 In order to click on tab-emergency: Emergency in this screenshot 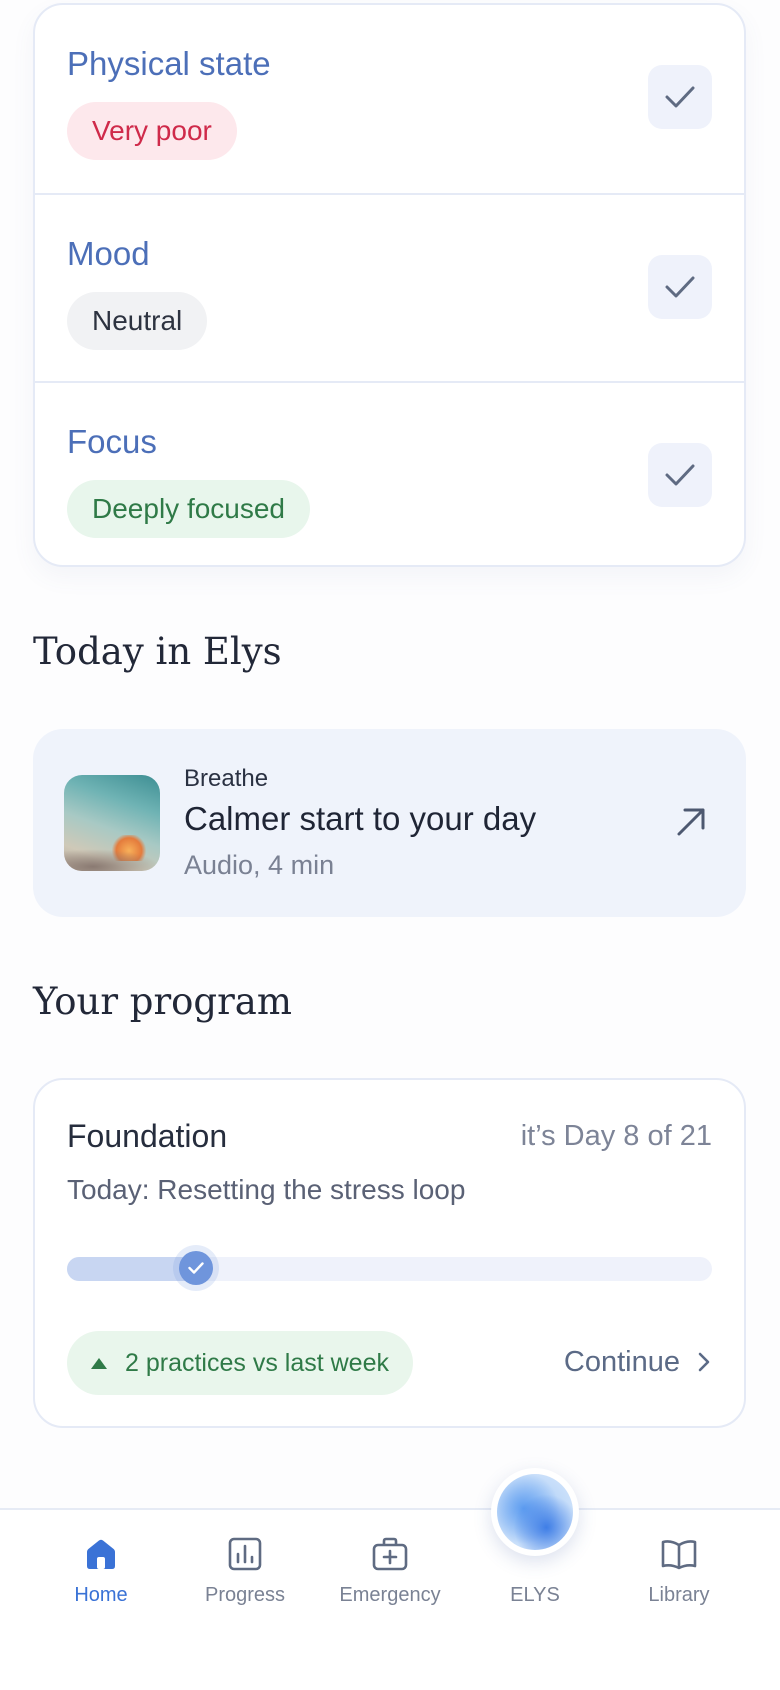, I will do `click(390, 1570)`.